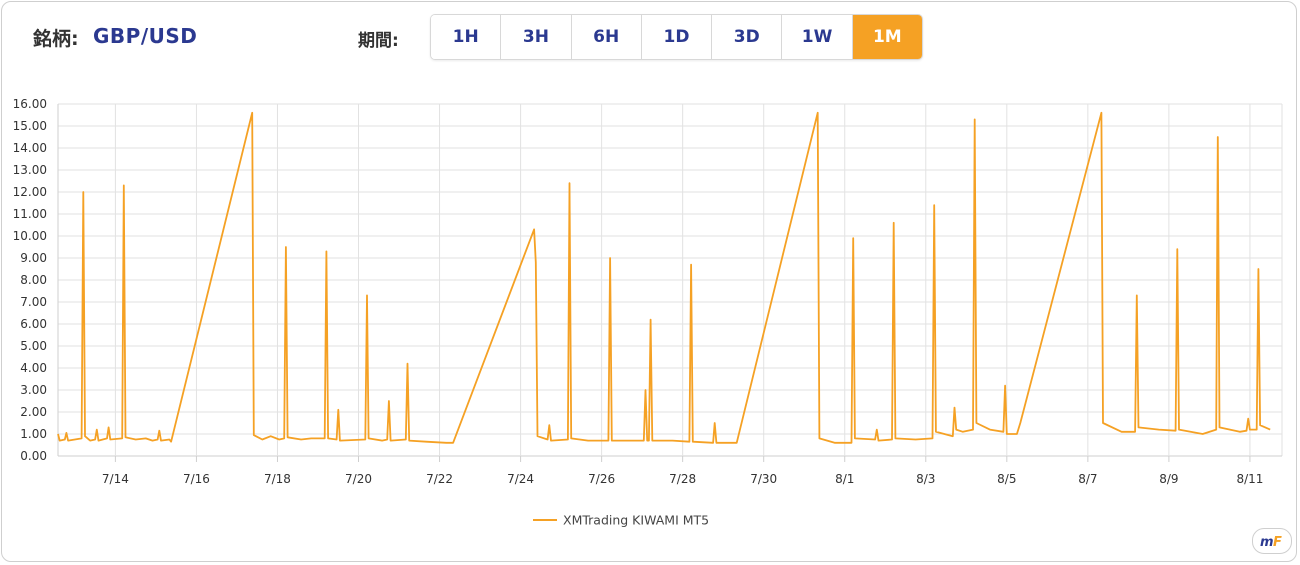 The image size is (1300, 565). What do you see at coordinates (763, 479) in the screenshot?
I see `x-tick-label: 7/30` at bounding box center [763, 479].